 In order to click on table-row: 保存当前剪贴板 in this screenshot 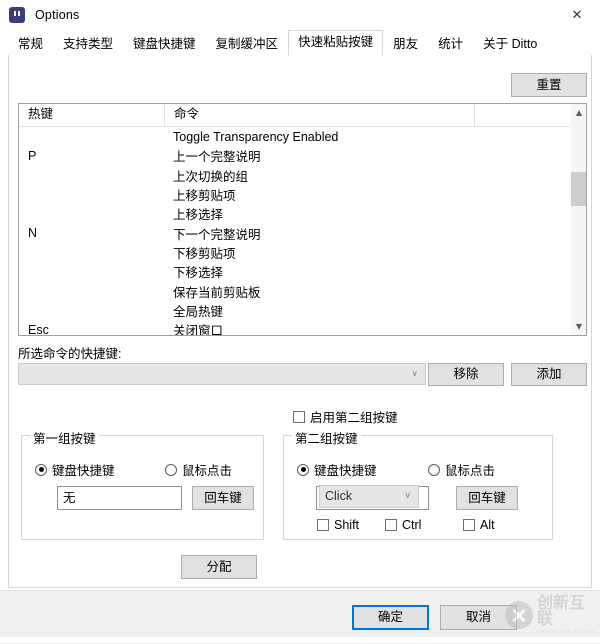, I will do `click(302, 290)`.